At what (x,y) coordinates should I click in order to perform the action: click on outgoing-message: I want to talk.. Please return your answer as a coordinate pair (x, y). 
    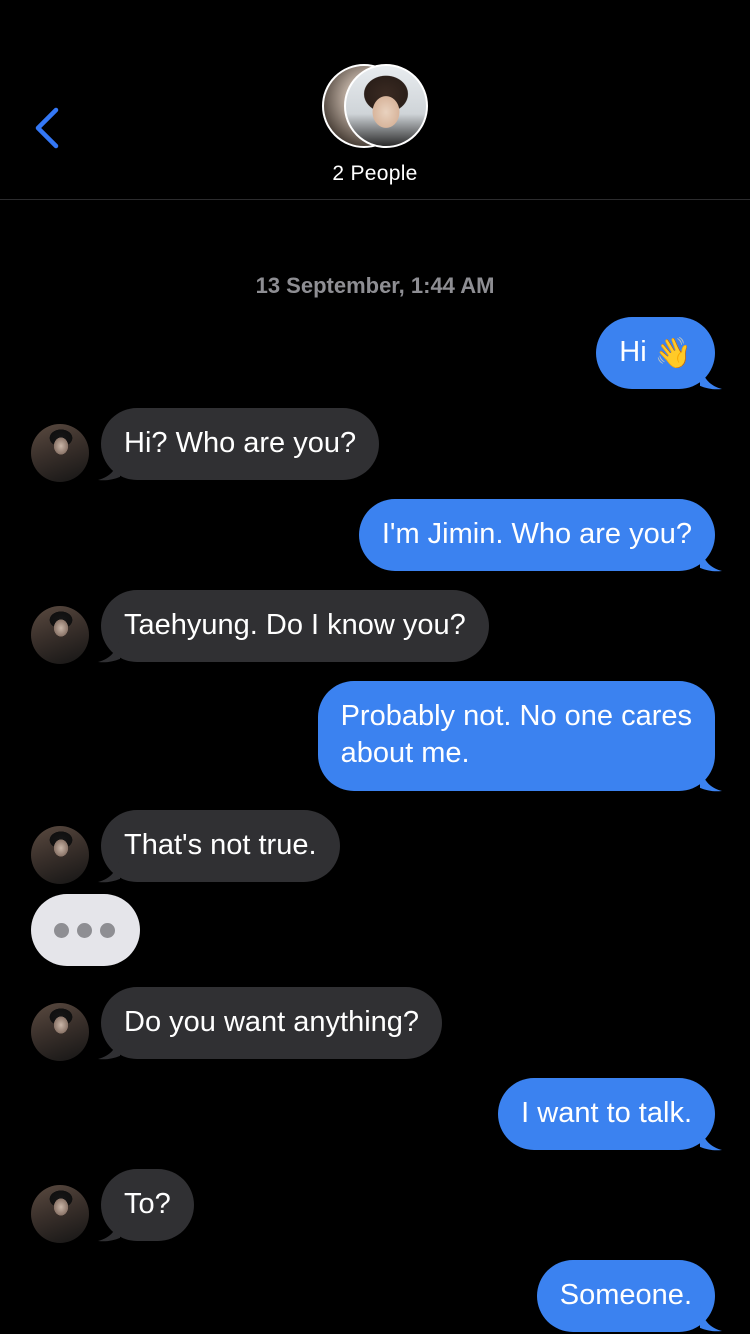
    Looking at the image, I should click on (606, 1114).